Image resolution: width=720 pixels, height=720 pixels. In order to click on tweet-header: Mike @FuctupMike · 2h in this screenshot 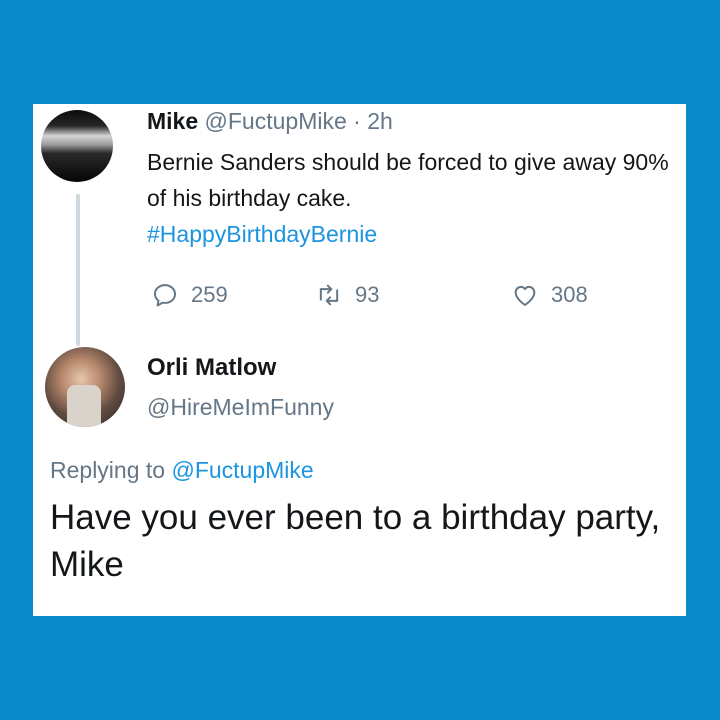, I will do `click(270, 121)`.